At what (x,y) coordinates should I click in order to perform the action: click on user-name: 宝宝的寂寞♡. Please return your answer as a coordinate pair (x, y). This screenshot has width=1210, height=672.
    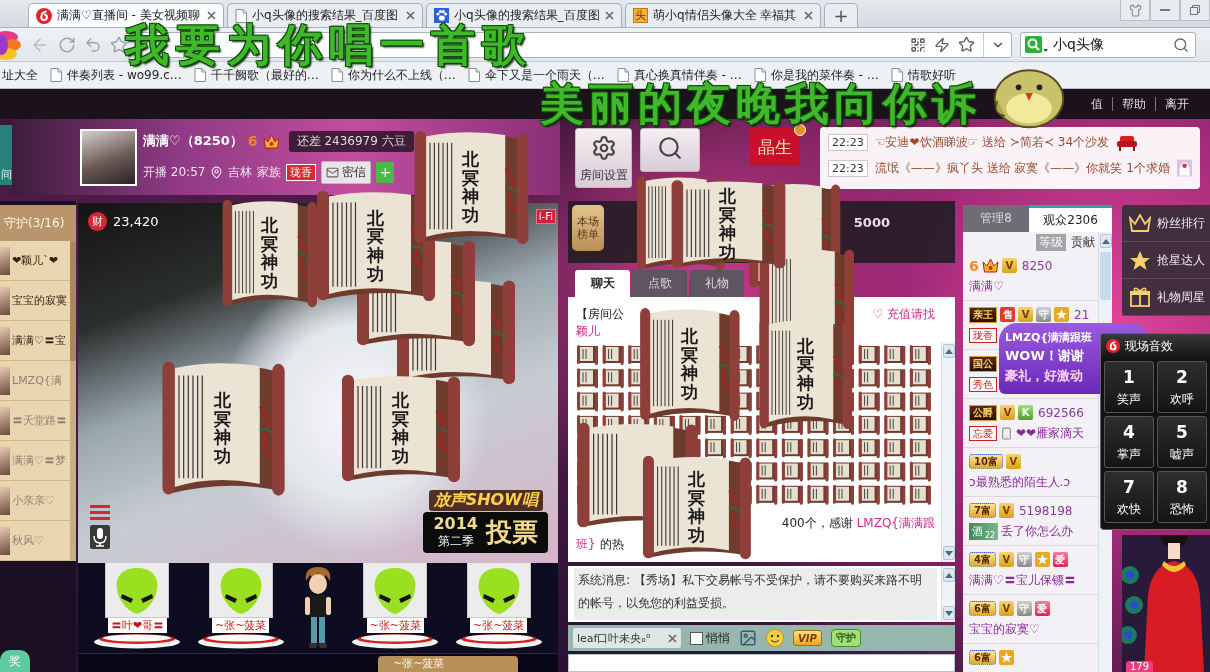
    Looking at the image, I should click on (1004, 629).